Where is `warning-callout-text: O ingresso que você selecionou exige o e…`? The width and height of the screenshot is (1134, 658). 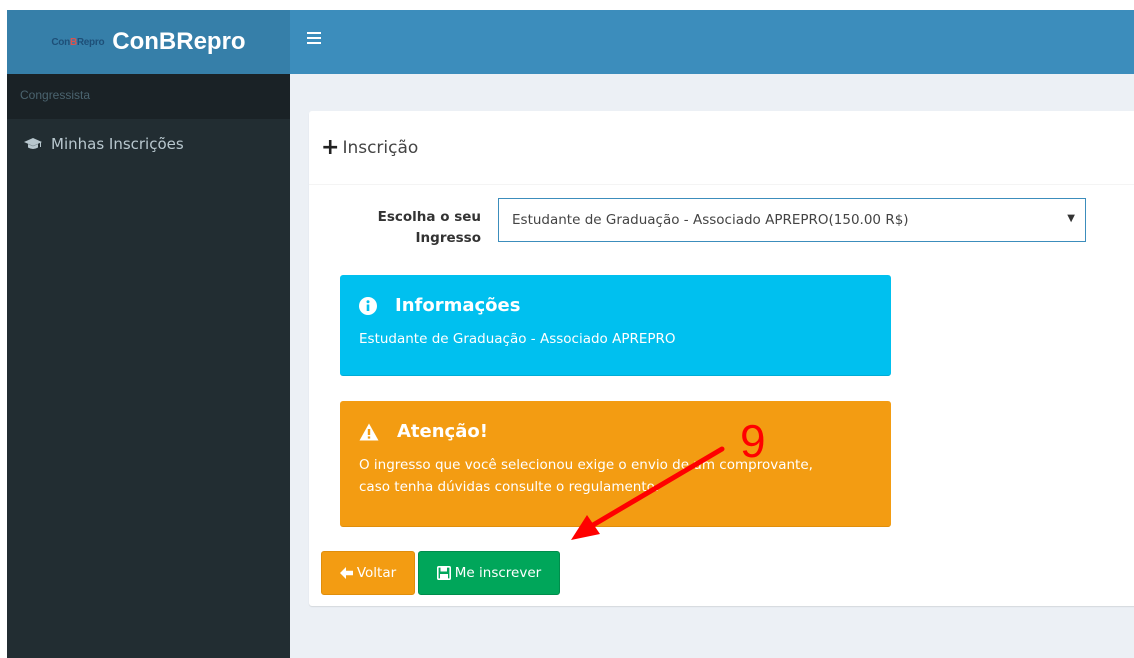 warning-callout-text: O ingresso que você selecionou exige o e… is located at coordinates (586, 476).